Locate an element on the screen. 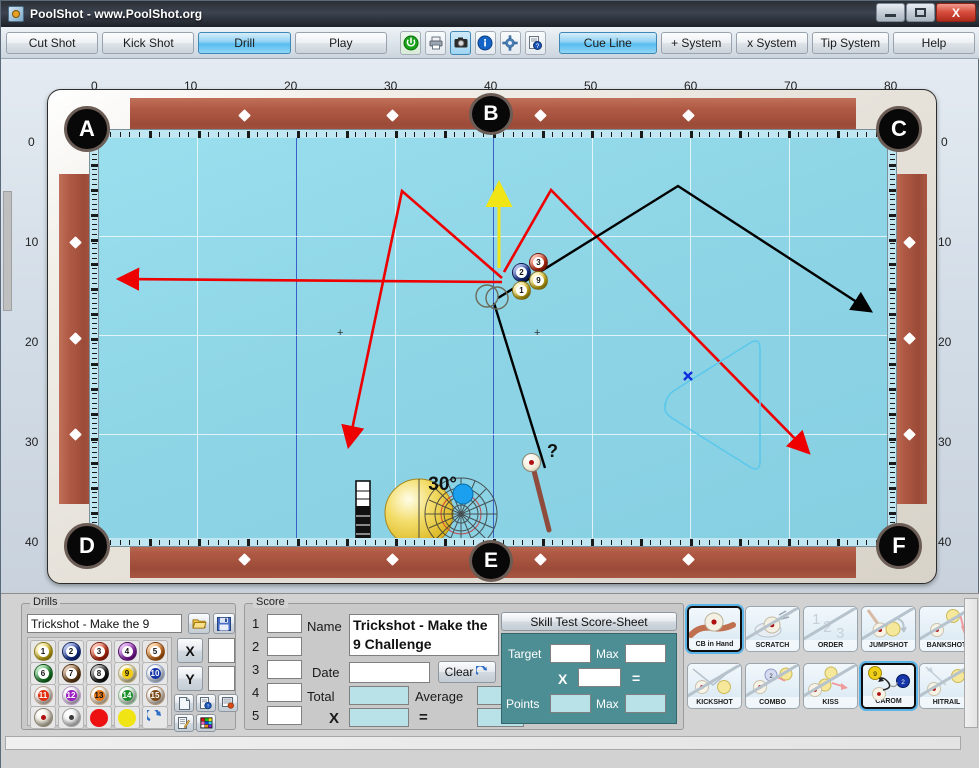 This screenshot has width=979, height=768. ball-button-8: 8 is located at coordinates (99, 673).